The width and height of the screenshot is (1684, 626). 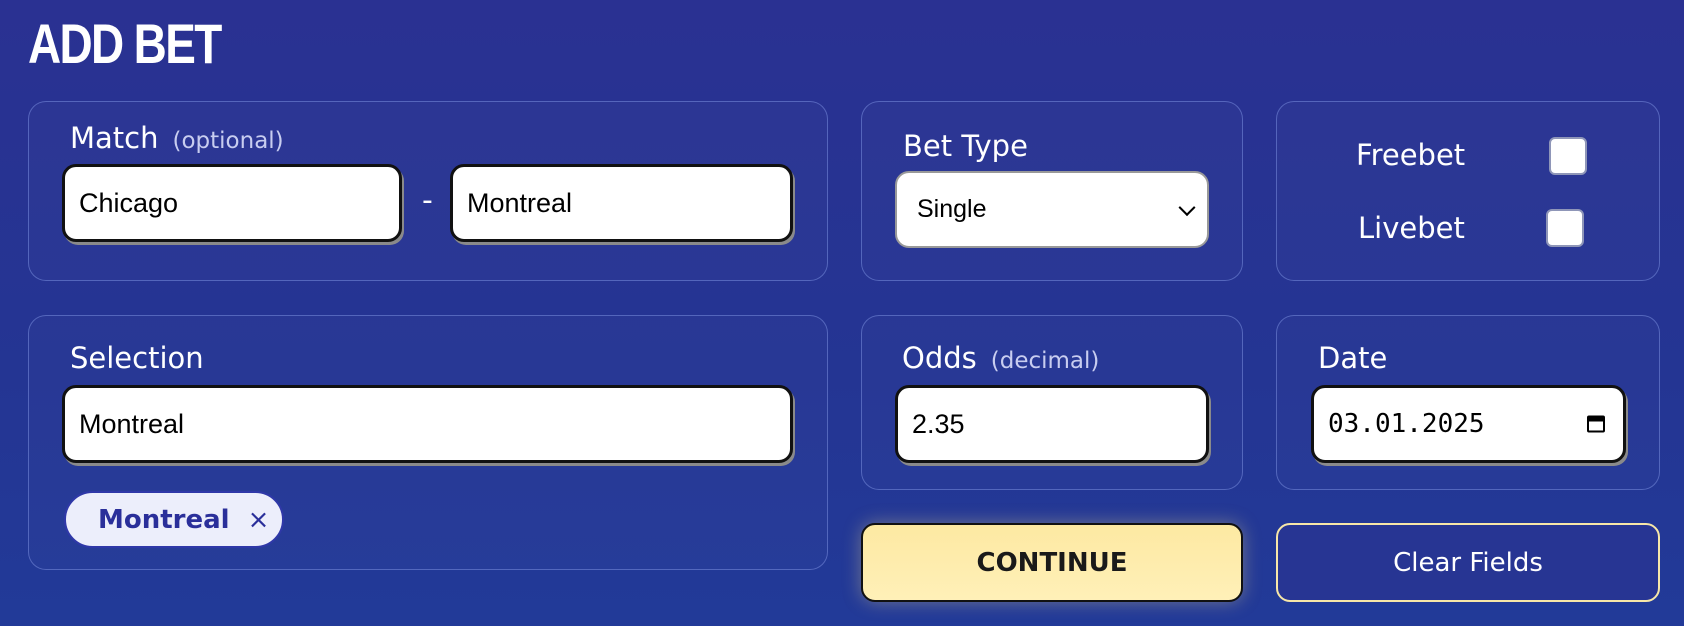 What do you see at coordinates (1568, 156) in the screenshot?
I see `freebet-checkbox` at bounding box center [1568, 156].